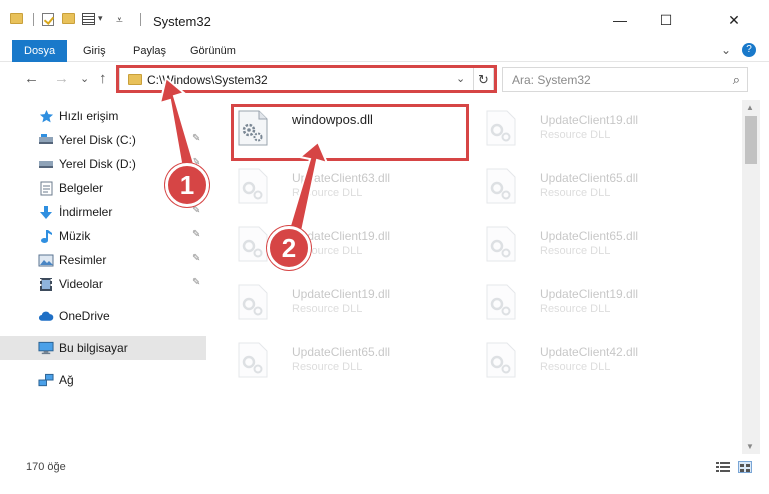  I want to click on step-badge-1: 1, so click(187, 185).